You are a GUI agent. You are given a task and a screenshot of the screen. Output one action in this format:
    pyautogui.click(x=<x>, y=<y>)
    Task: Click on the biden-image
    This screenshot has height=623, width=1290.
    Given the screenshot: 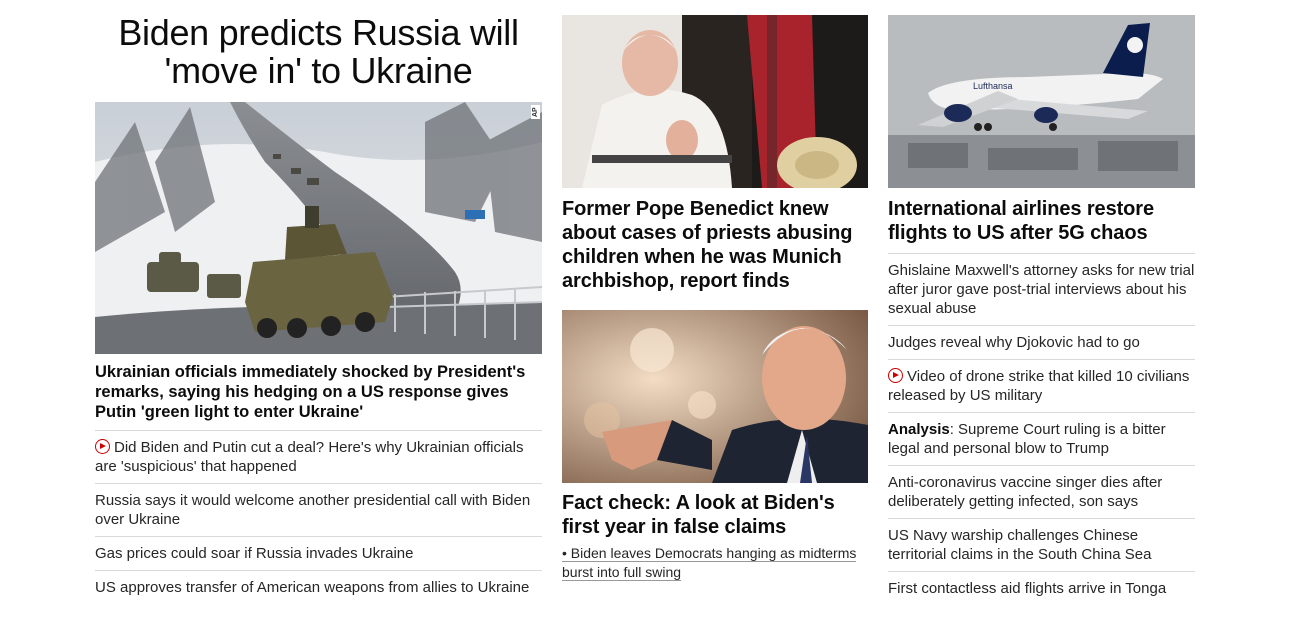 What is the action you would take?
    pyautogui.click(x=715, y=396)
    